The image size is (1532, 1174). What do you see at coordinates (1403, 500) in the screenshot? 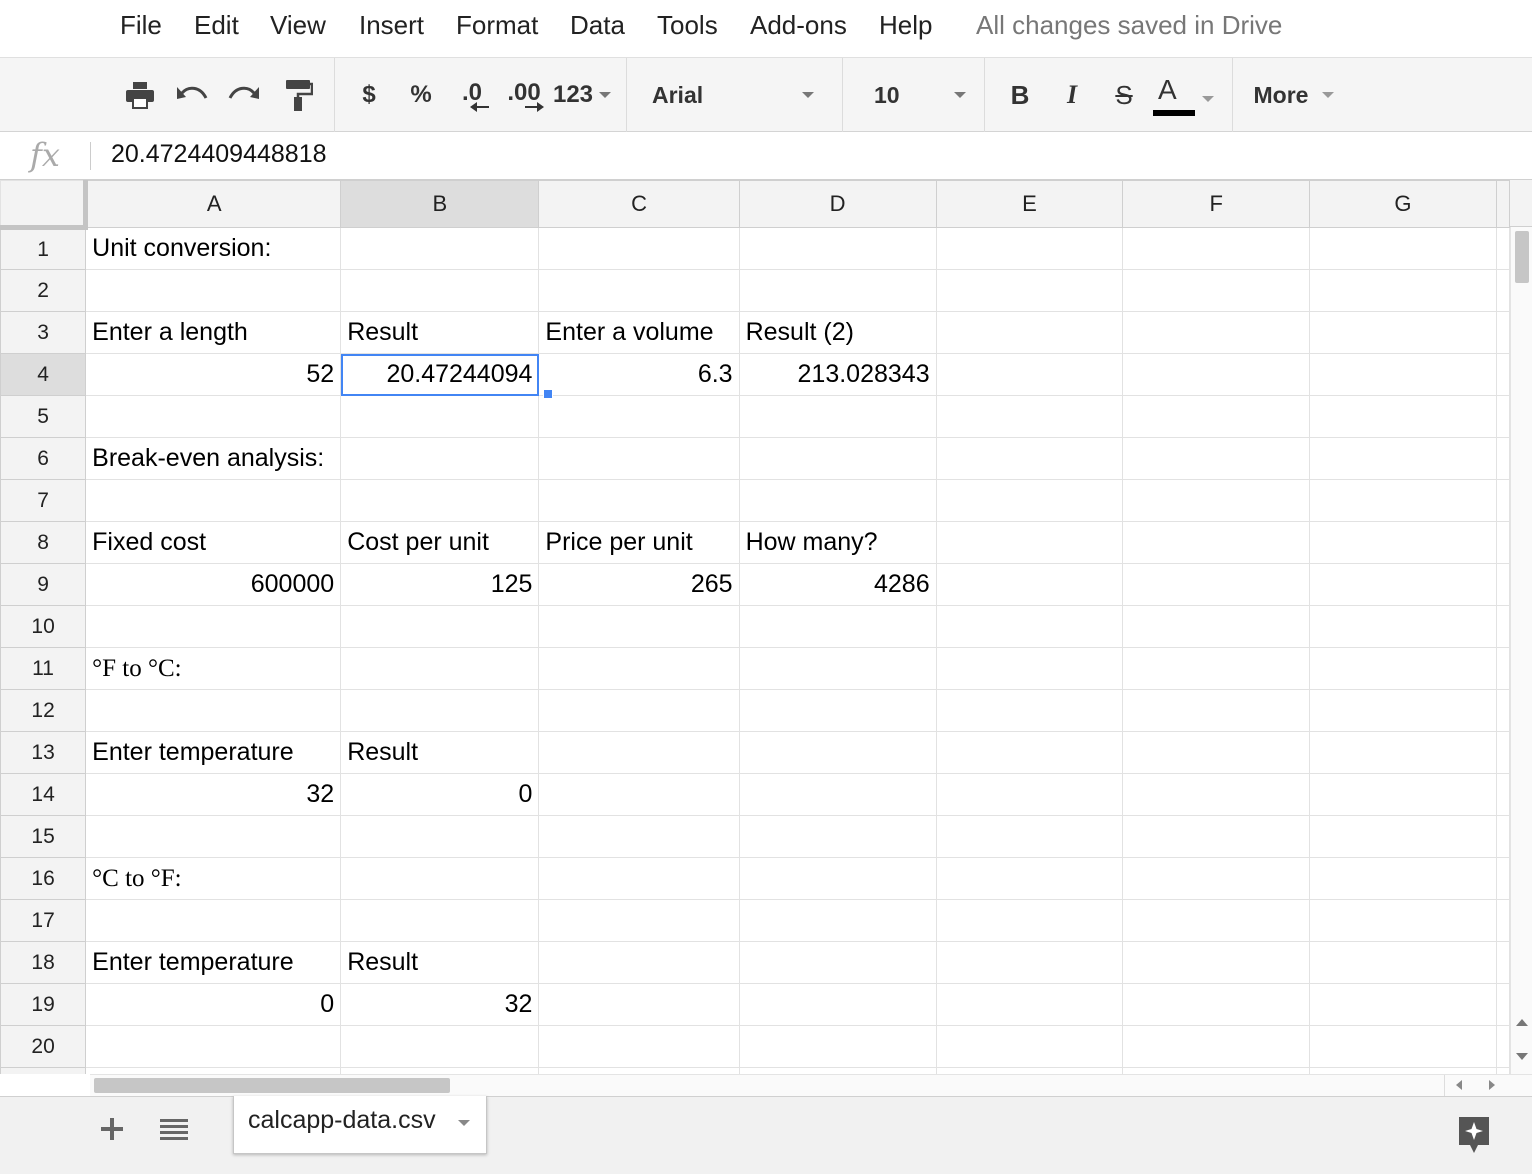
I see `cell-g7` at bounding box center [1403, 500].